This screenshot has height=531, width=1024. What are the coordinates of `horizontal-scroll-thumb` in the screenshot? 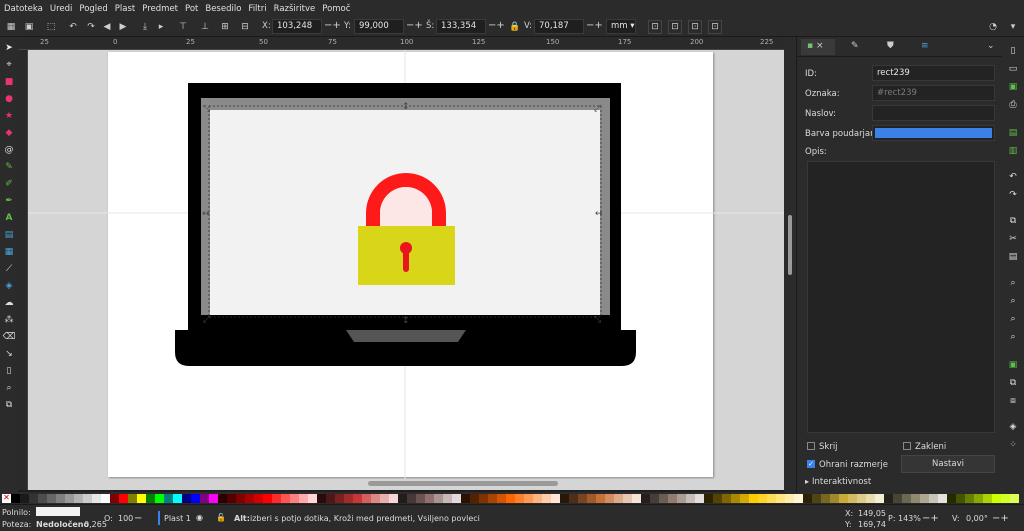 It's located at (463, 483).